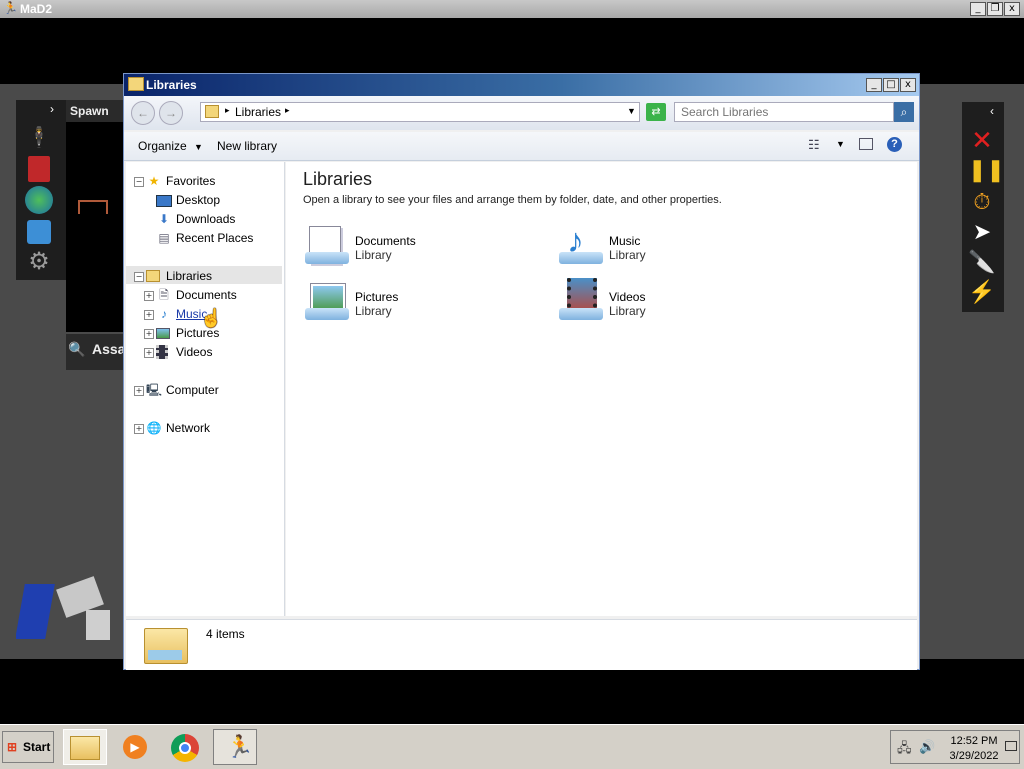  I want to click on explorer-titlebar: Libraries _ □ x, so click(521, 85).